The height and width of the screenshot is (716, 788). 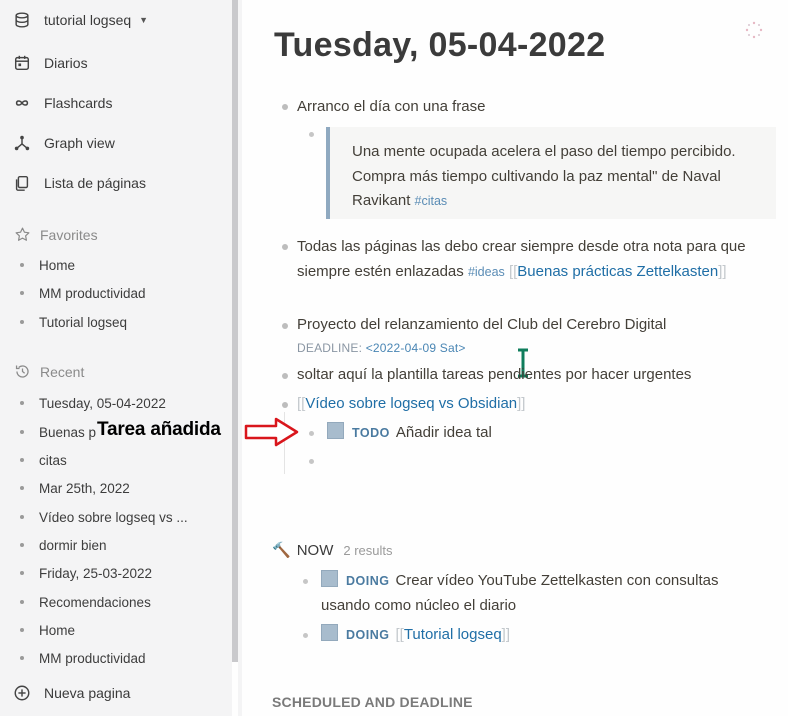 What do you see at coordinates (69, 235) in the screenshot?
I see `favorites-title: Favorites` at bounding box center [69, 235].